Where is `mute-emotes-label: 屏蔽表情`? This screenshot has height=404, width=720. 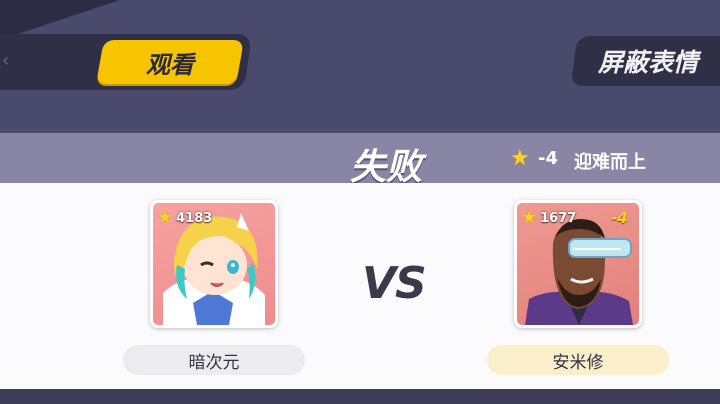 mute-emotes-label: 屏蔽表情 is located at coordinates (648, 62).